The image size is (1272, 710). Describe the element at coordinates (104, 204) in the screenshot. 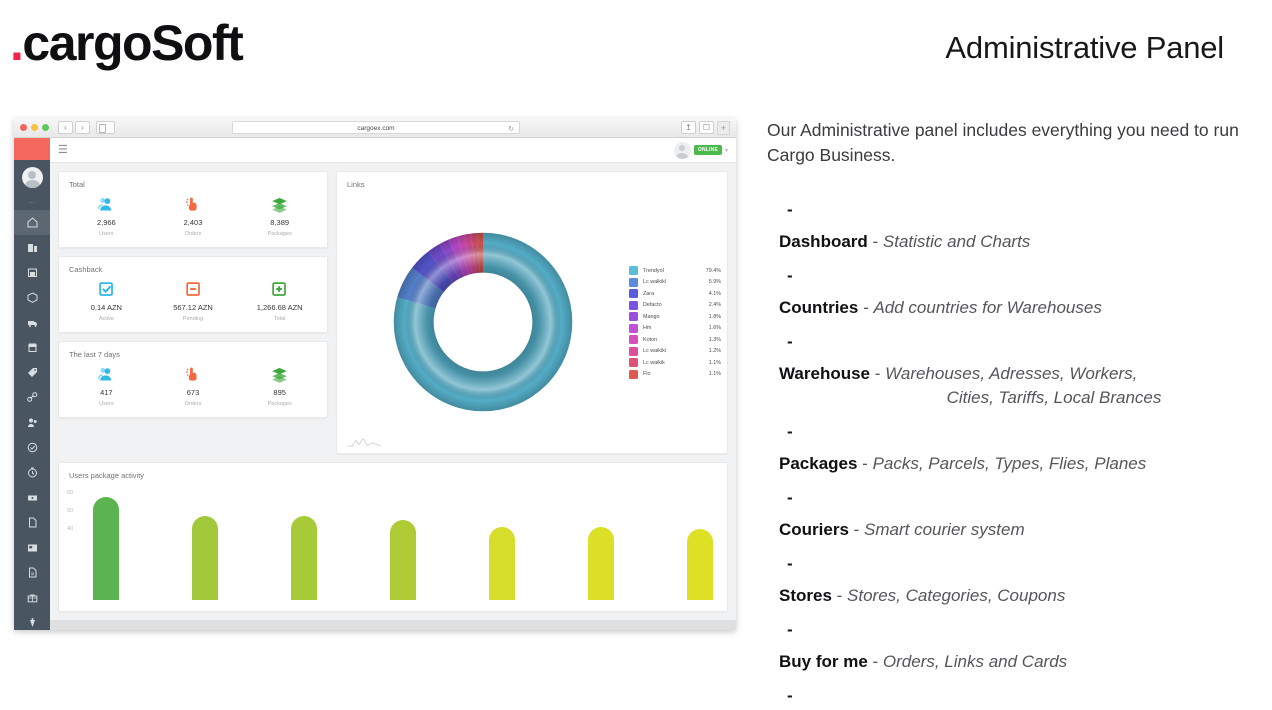

I see `users-icon` at that location.